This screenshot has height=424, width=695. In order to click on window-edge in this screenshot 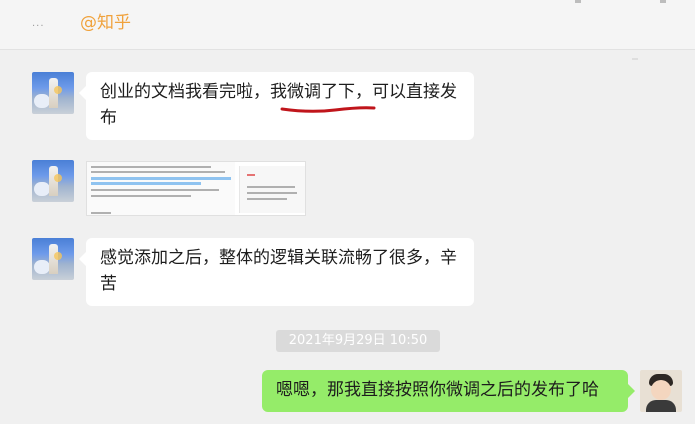, I will do `click(347, 3)`.